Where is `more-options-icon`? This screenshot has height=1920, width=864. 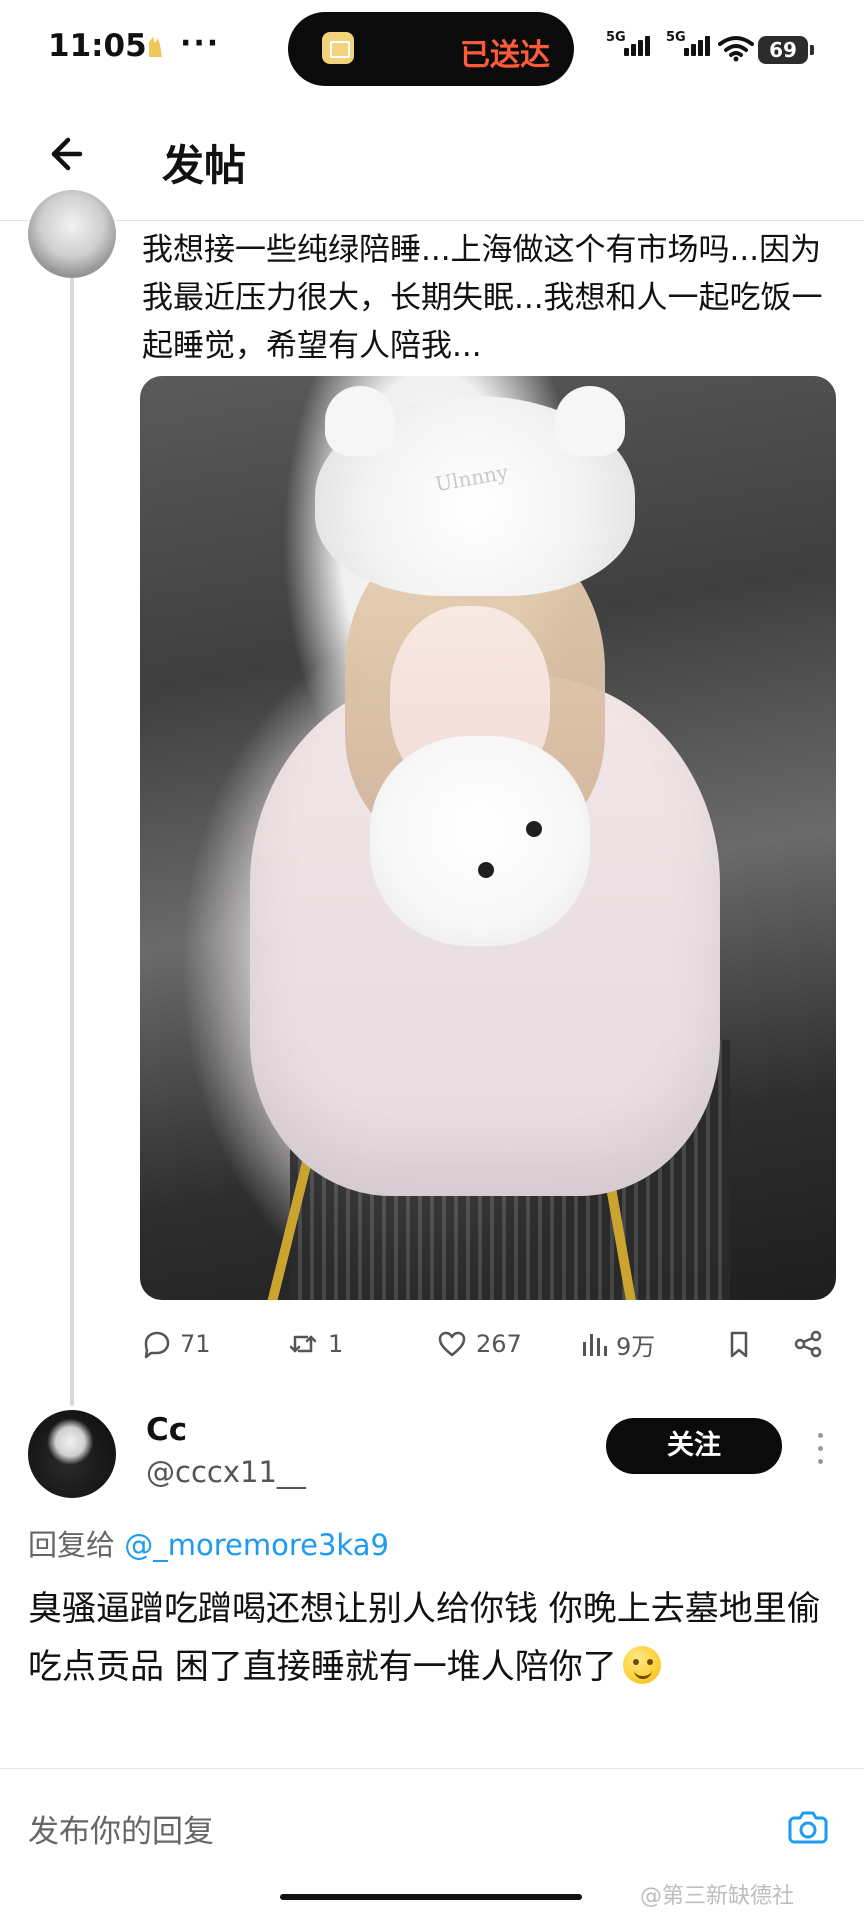 more-options-icon is located at coordinates (820, 1450).